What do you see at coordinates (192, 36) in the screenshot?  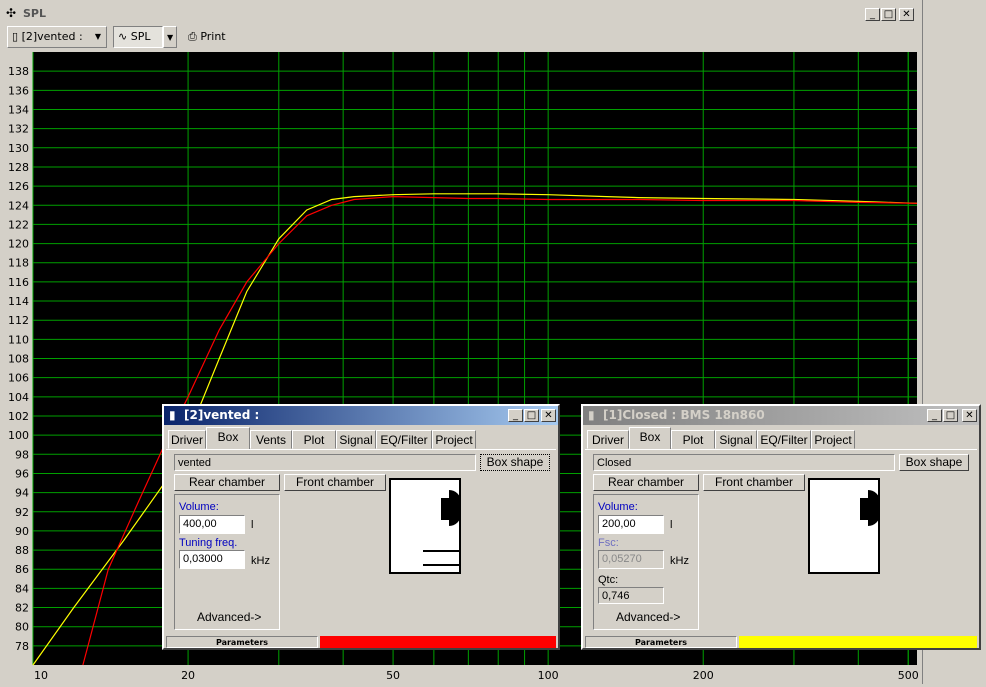 I see `printer-icon: ⎙` at bounding box center [192, 36].